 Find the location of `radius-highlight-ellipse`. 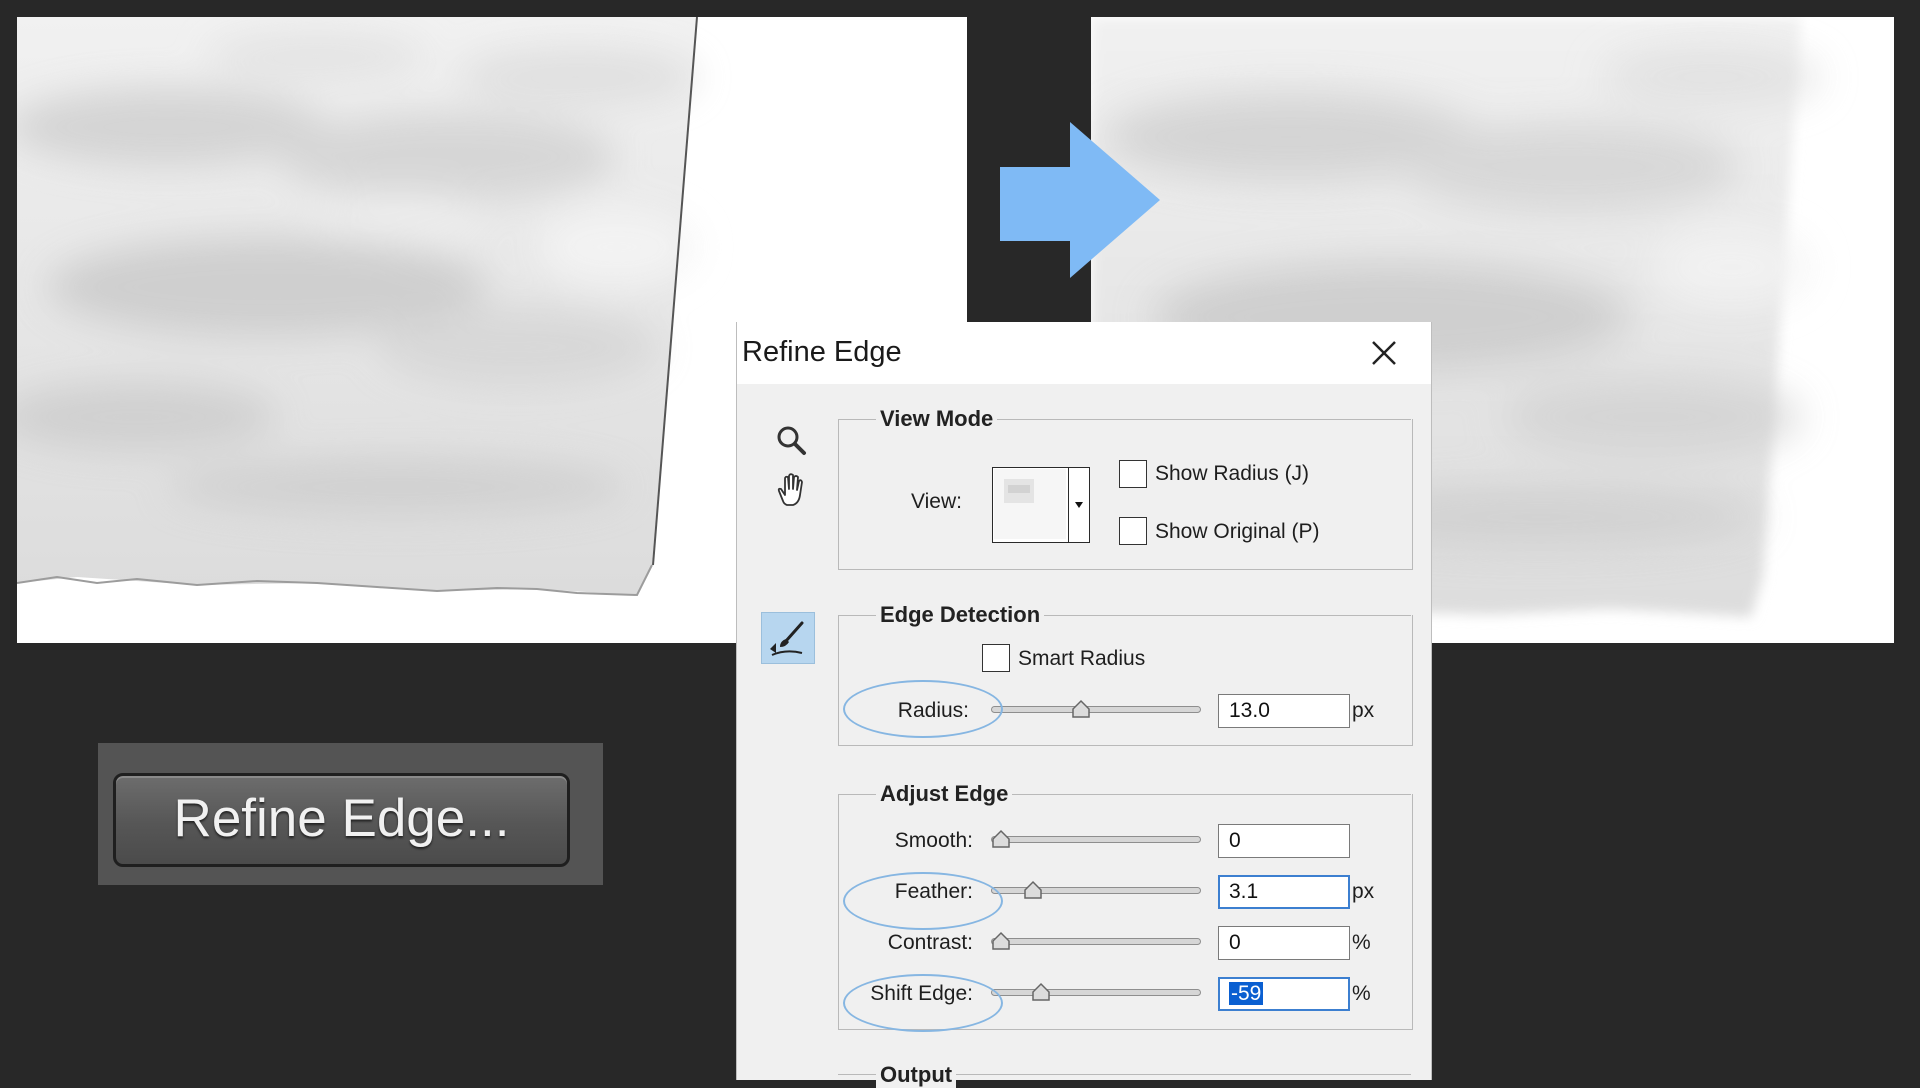

radius-highlight-ellipse is located at coordinates (923, 709).